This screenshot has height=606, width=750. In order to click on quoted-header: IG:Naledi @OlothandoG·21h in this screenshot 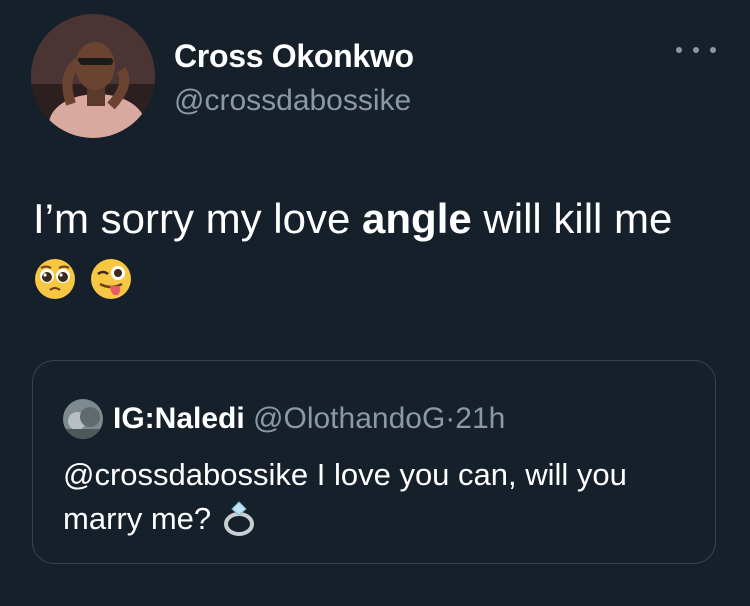, I will do `click(309, 419)`.